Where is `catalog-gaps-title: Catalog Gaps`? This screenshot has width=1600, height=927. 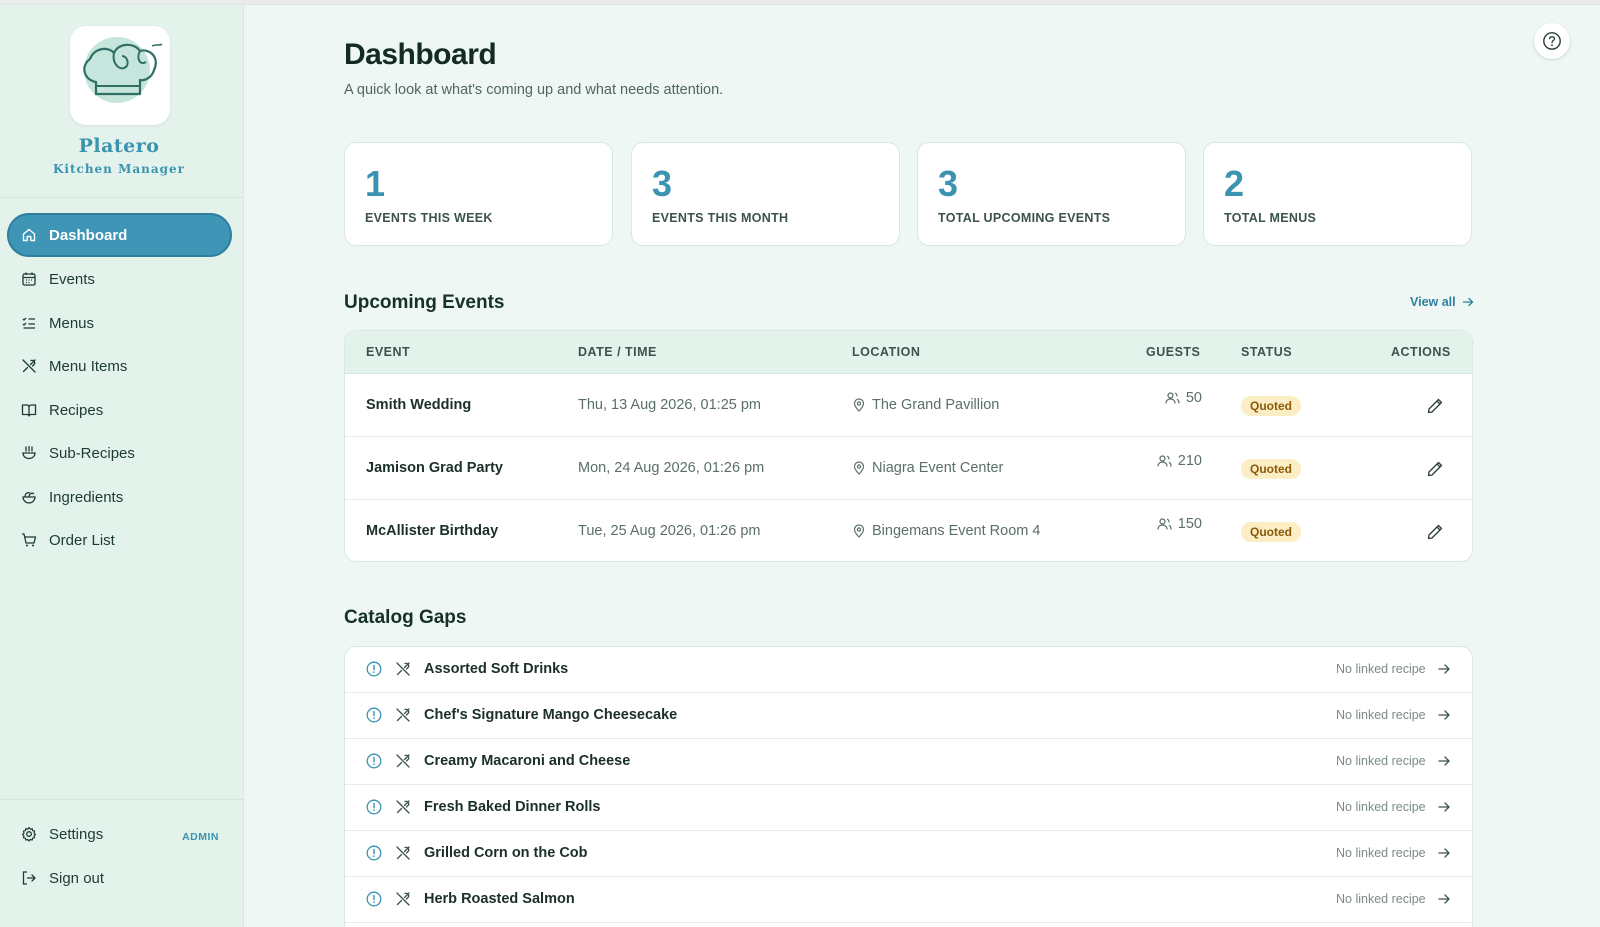
catalog-gaps-title: Catalog Gaps is located at coordinates (405, 617).